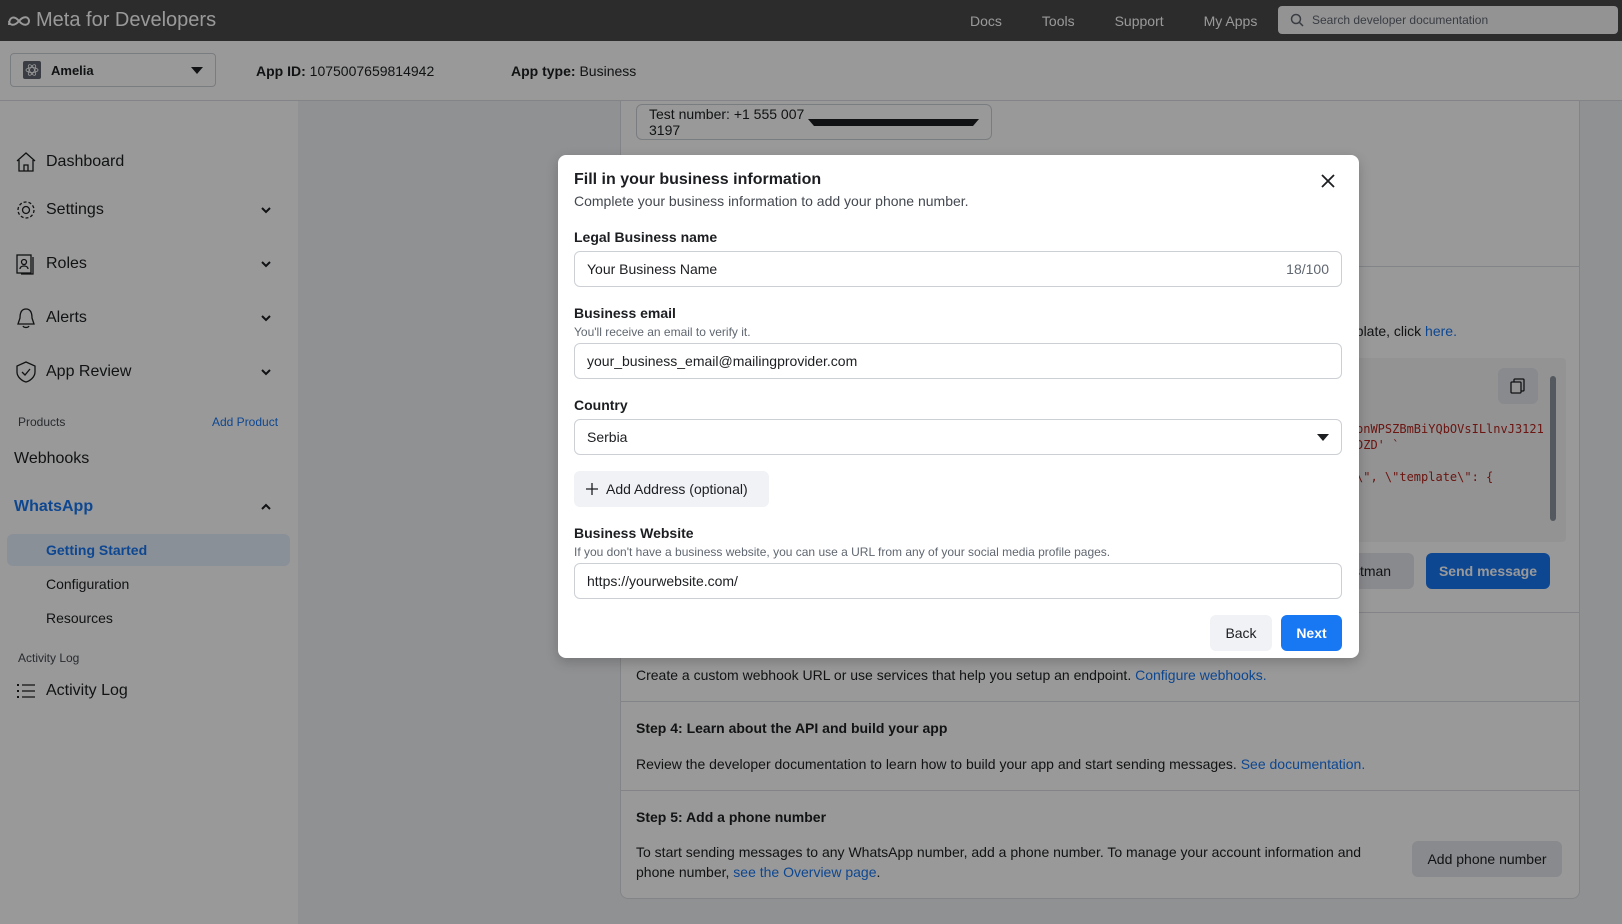 This screenshot has width=1622, height=924. I want to click on dialog-title: Fill in your business information, so click(698, 179).